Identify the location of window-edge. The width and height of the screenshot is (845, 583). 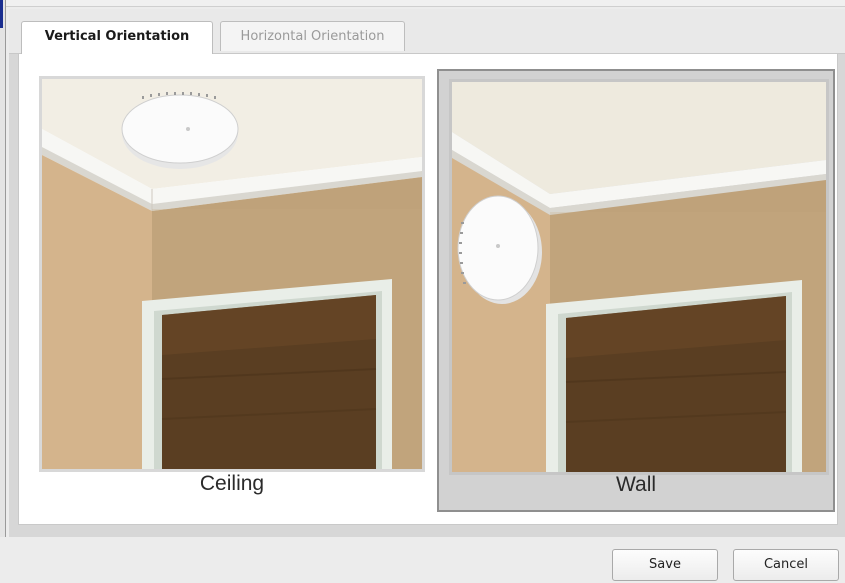
(3, 291).